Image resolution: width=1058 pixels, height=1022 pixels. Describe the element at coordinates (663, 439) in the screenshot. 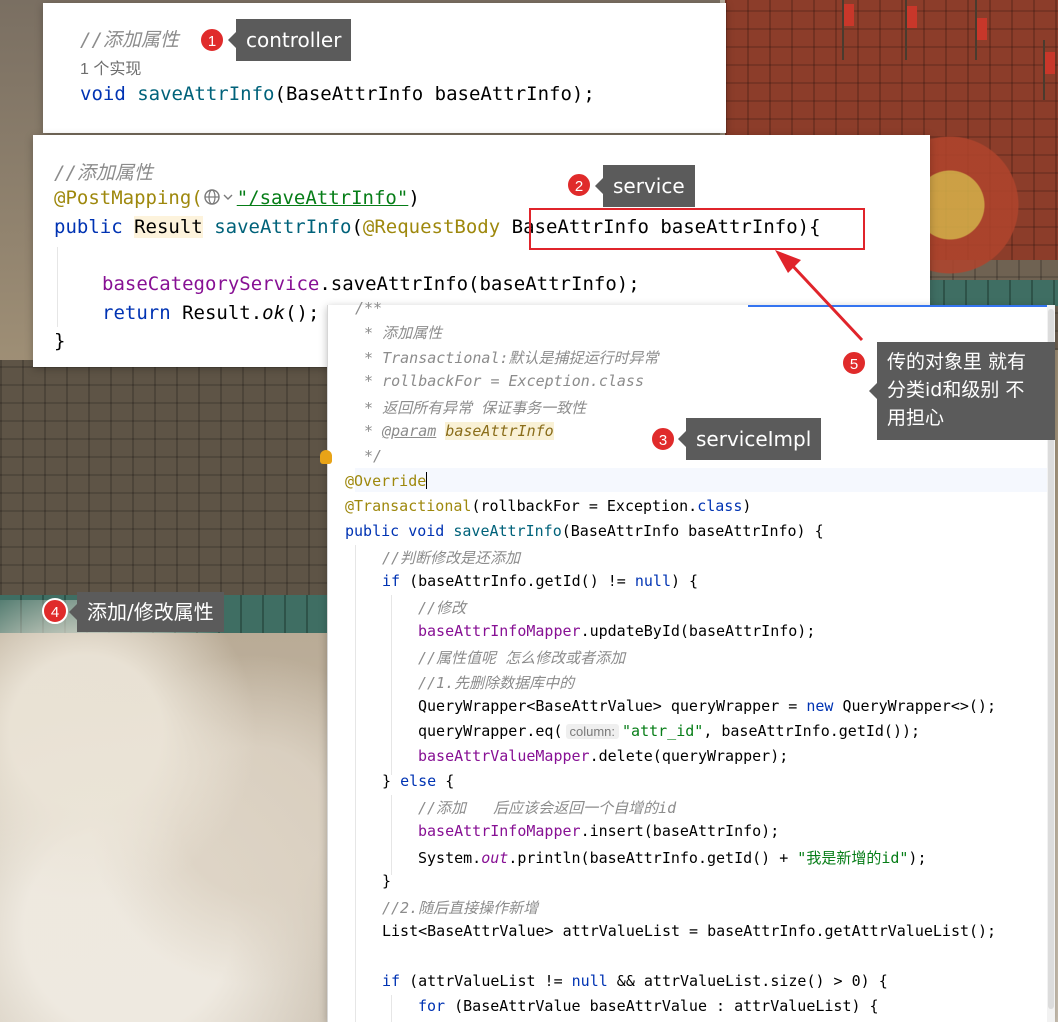

I see `annotation-badge-3: 3` at that location.